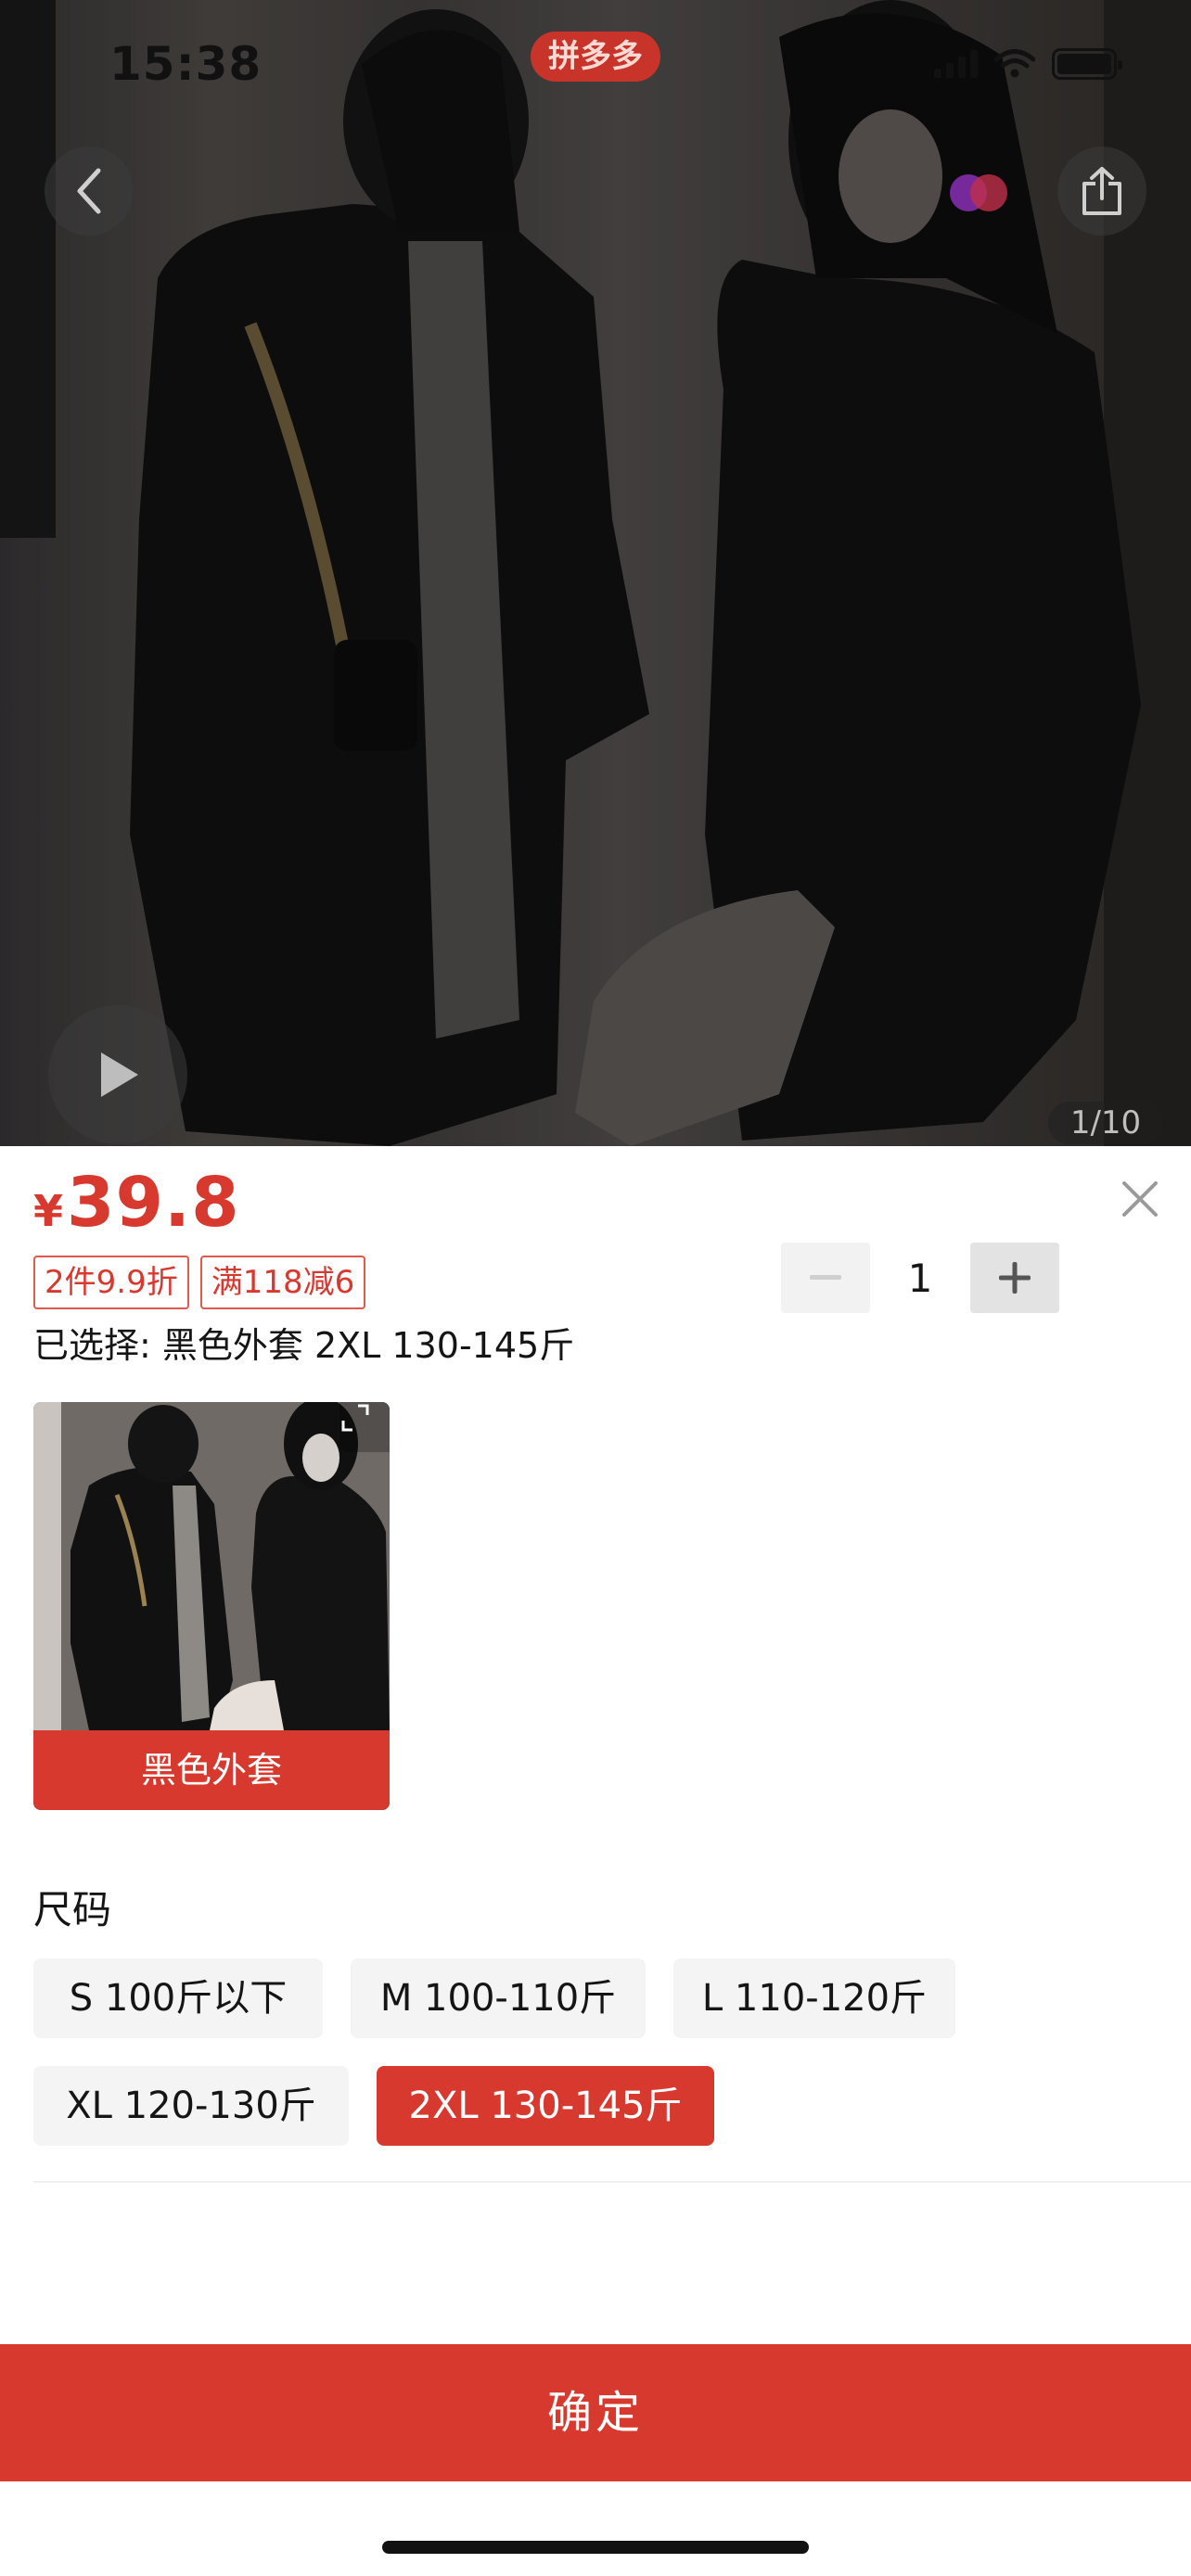  I want to click on color-option-thumbnail, so click(211, 1566).